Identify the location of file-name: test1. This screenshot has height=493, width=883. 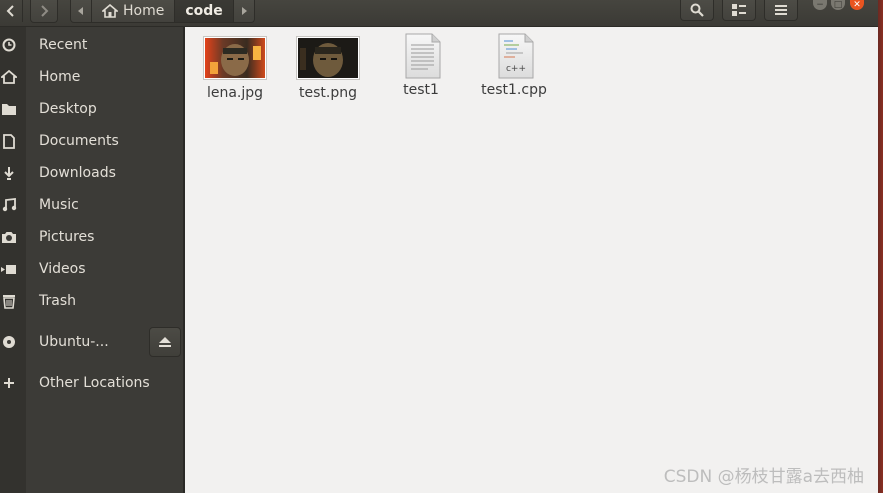
(421, 90).